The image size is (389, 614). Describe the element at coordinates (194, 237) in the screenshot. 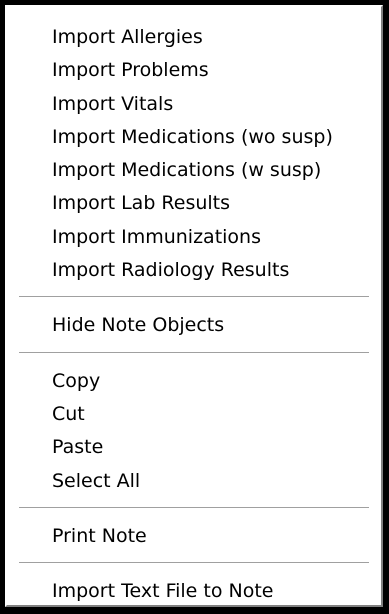

I see `menu-item-import-immunizations: Import Immunizations` at that location.